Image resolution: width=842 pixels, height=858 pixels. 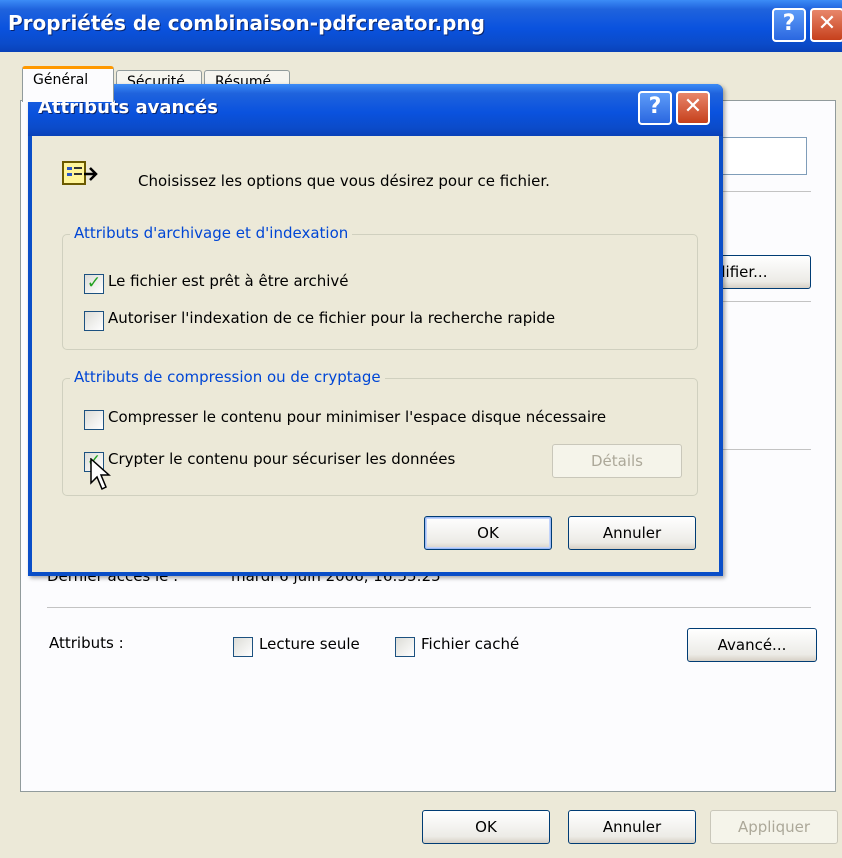 I want to click on compress-checkbox, so click(x=94, y=420).